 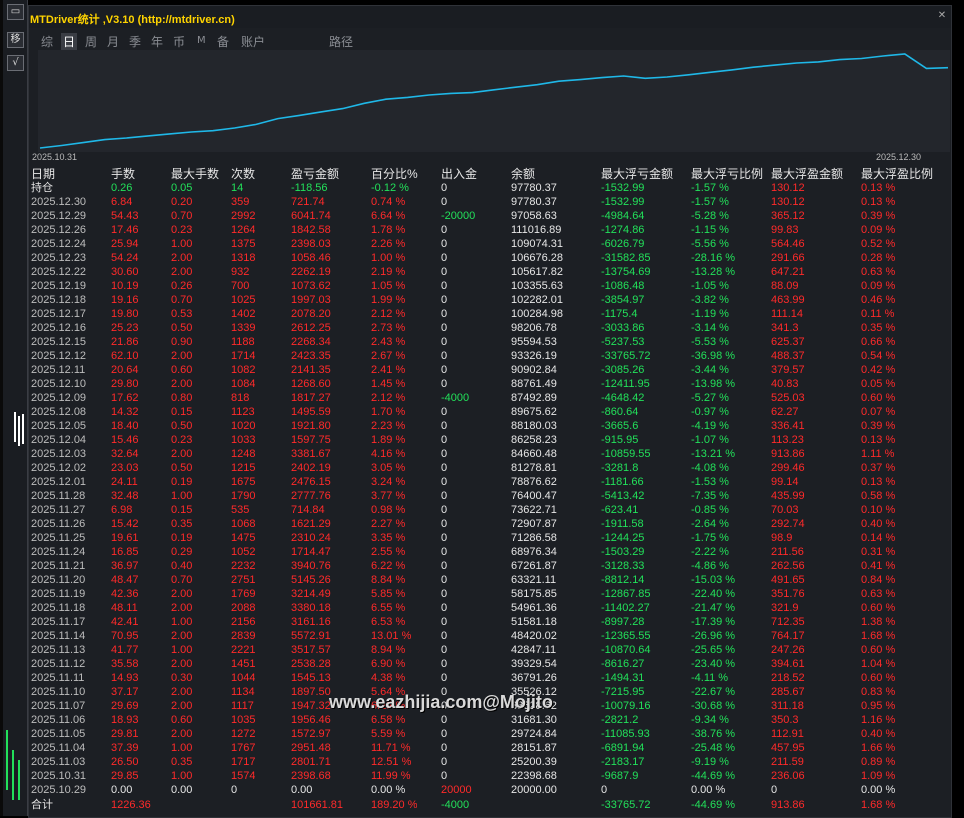 I want to click on table-cell: 1769, so click(x=243, y=594).